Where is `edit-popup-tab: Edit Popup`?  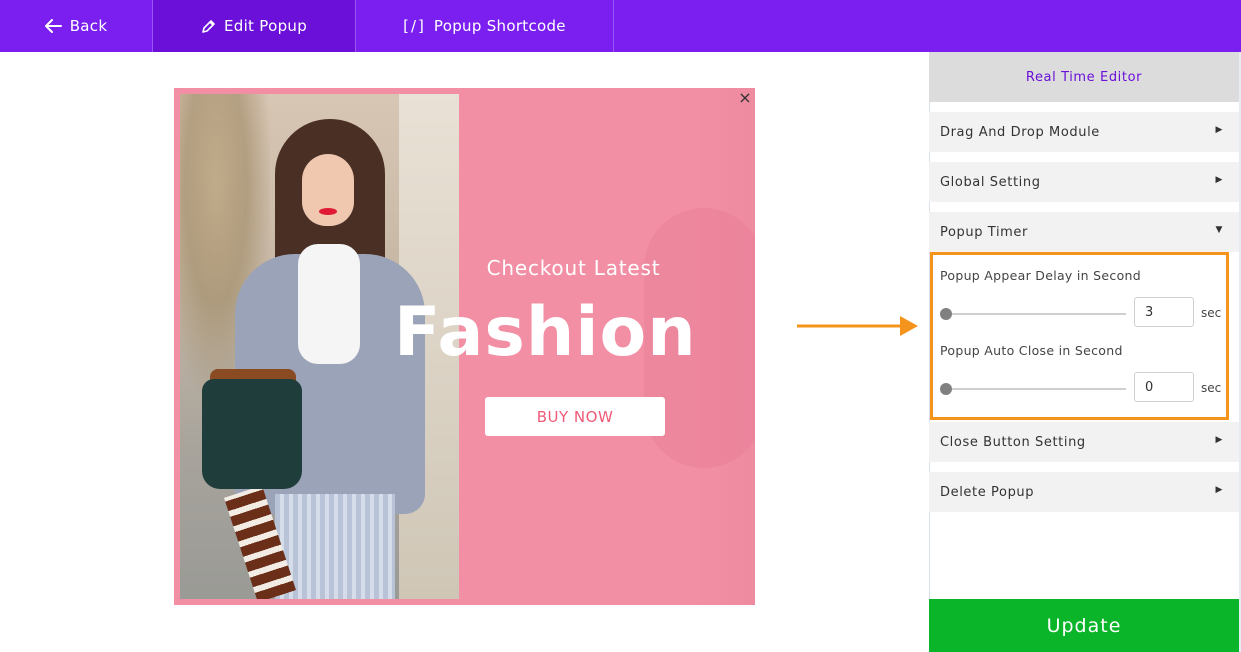
edit-popup-tab: Edit Popup is located at coordinates (254, 26).